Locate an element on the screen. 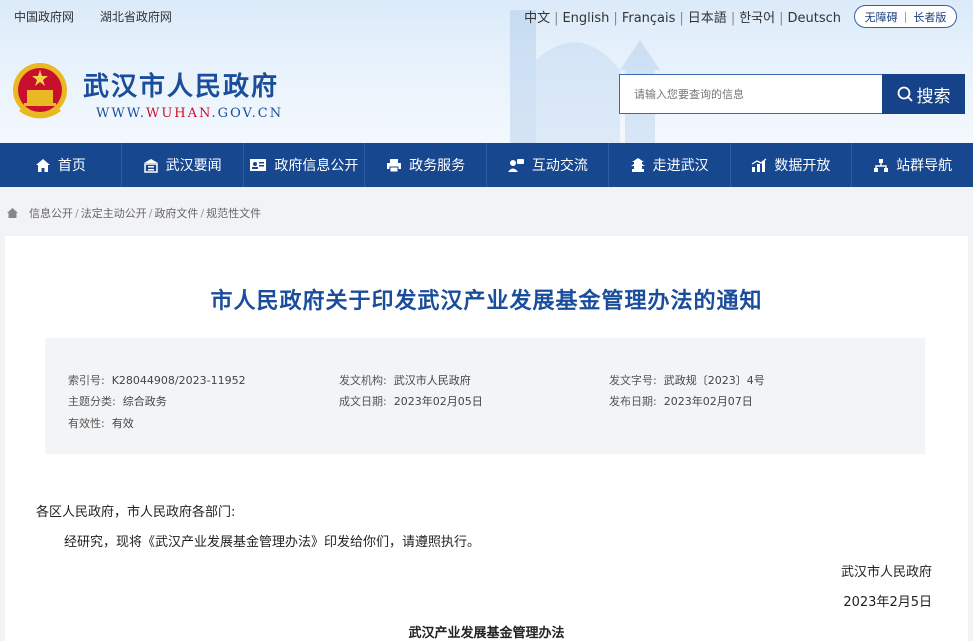 The image size is (973, 641). nav-gov-info: 政府信息公开 is located at coordinates (305, 165).